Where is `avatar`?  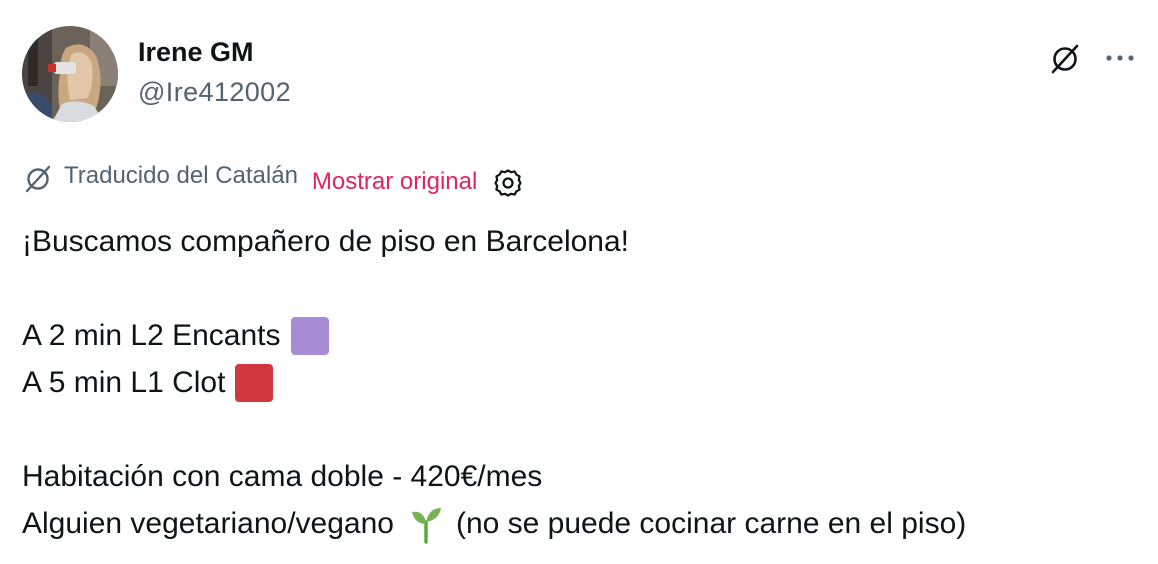
avatar is located at coordinates (70, 74).